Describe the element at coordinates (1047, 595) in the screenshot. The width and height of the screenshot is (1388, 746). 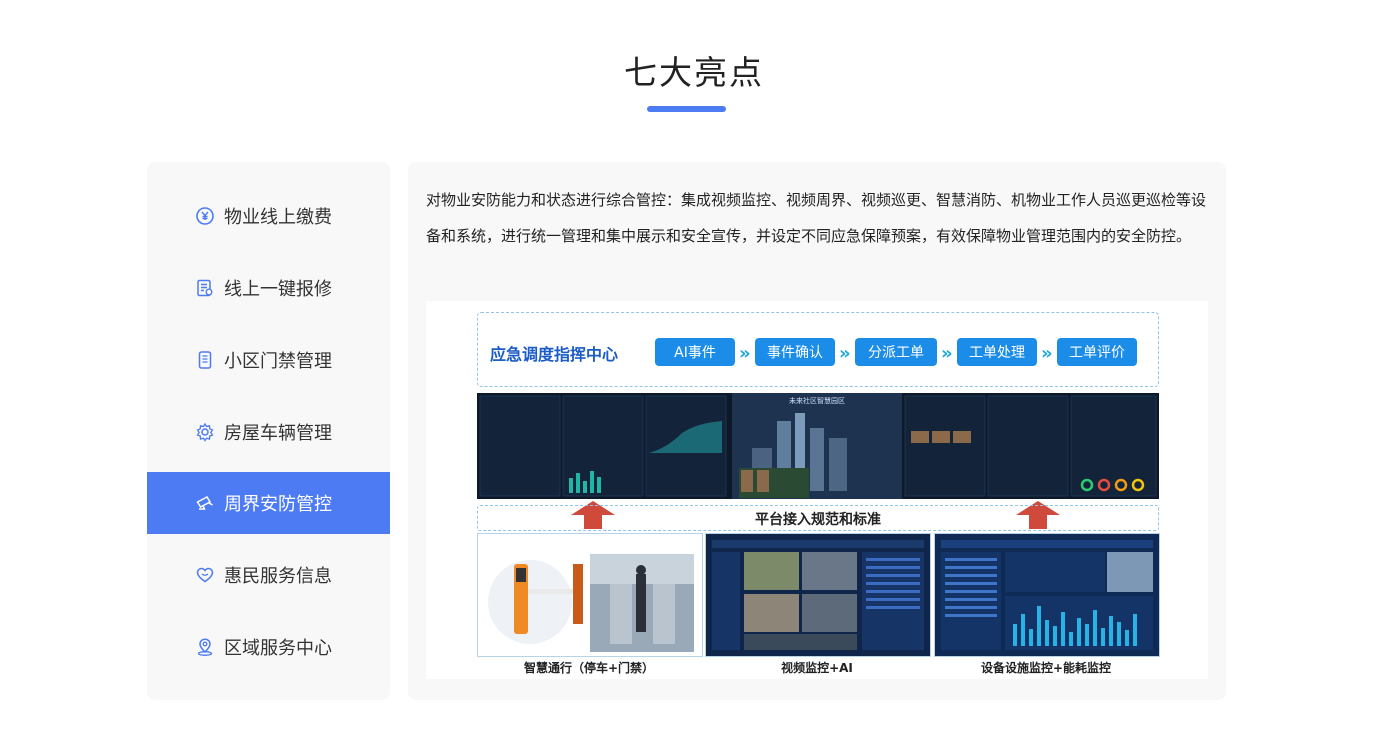
I see `panel-equipment-energy` at that location.